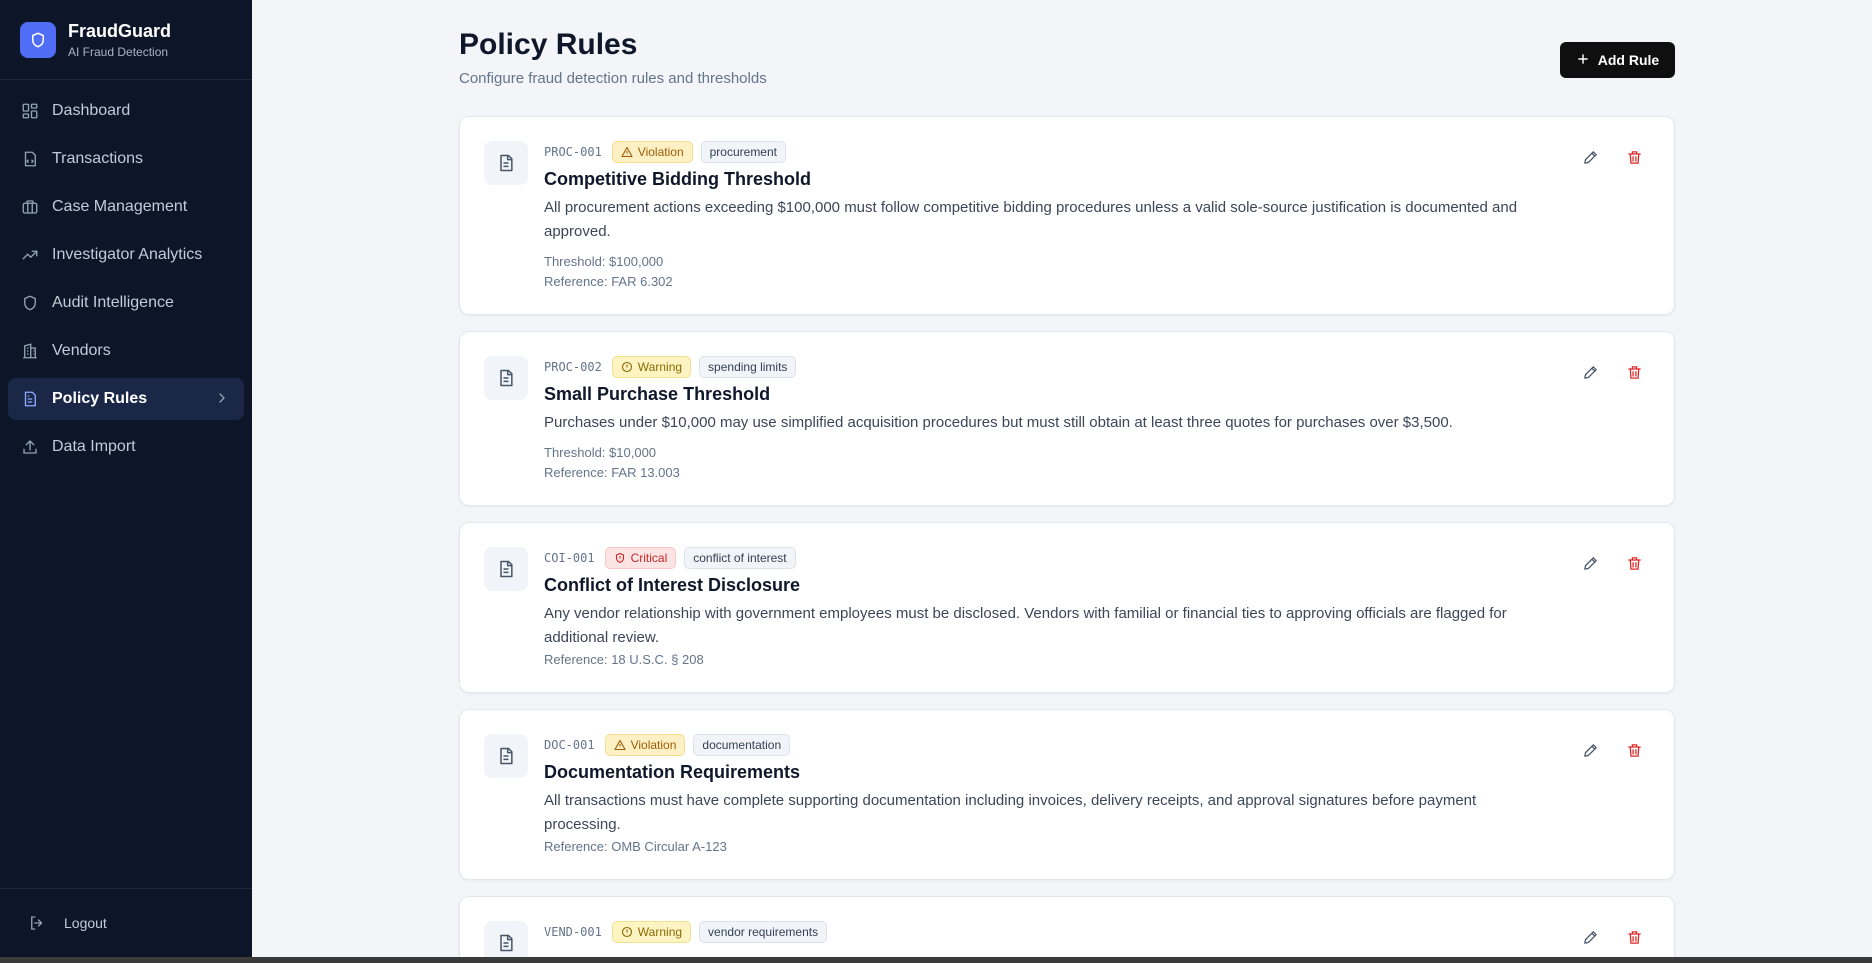 The width and height of the screenshot is (1872, 963). I want to click on add-rule-label: Add Rule, so click(1628, 60).